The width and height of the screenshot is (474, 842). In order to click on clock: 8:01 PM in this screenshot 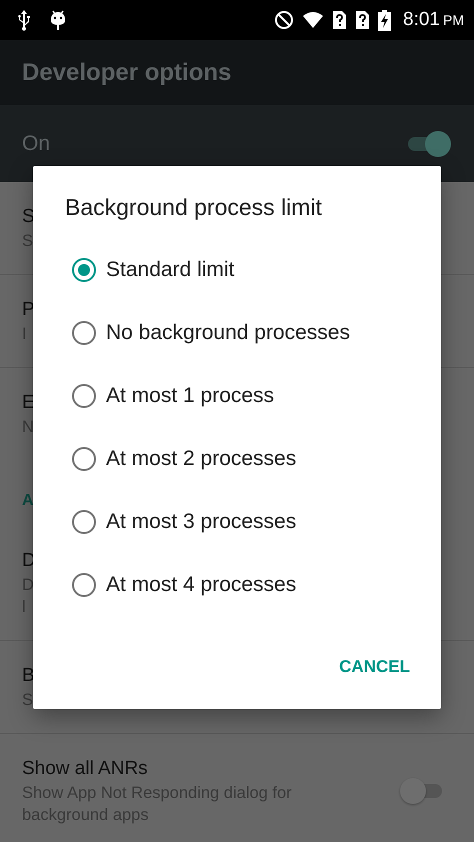, I will do `click(433, 20)`.